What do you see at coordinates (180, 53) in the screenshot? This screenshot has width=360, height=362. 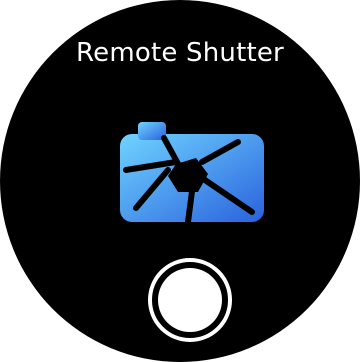 I see `app-title: Remote Shutter` at bounding box center [180, 53].